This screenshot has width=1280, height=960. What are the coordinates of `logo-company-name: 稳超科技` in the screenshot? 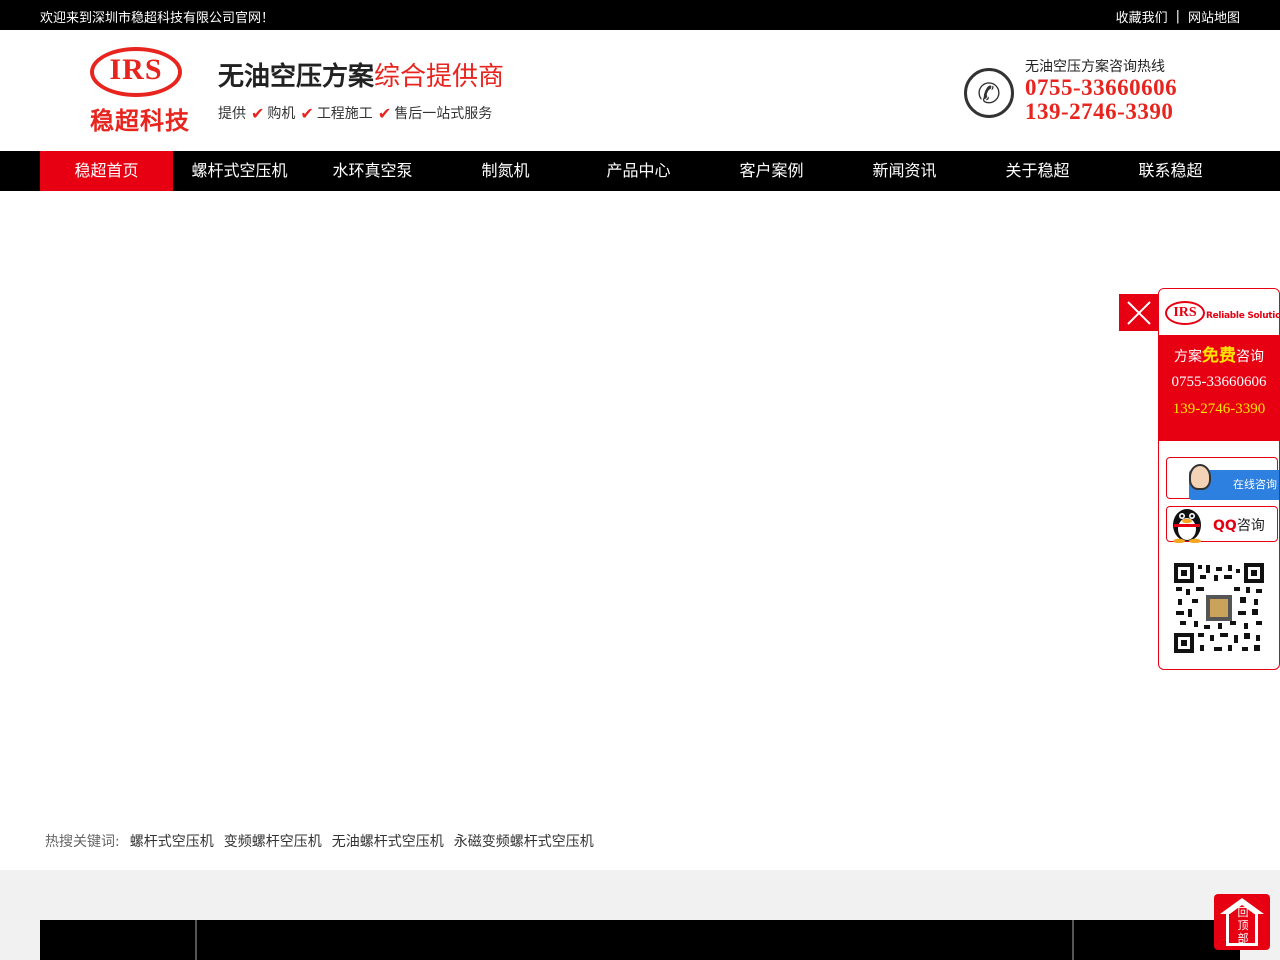 It's located at (140, 121).